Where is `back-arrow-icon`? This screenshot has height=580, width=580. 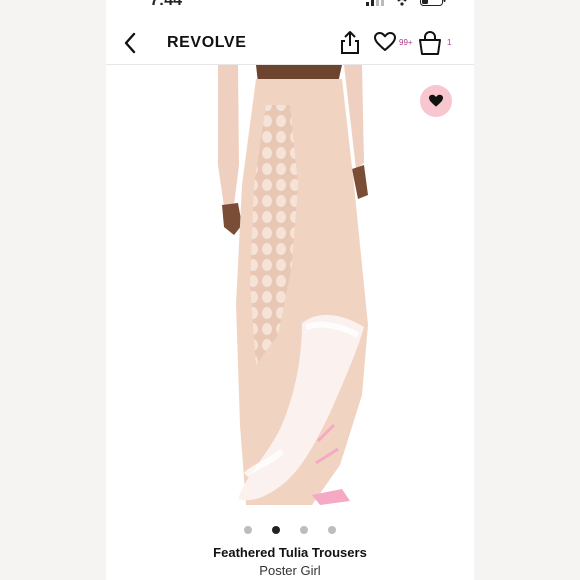
back-arrow-icon is located at coordinates (131, 43).